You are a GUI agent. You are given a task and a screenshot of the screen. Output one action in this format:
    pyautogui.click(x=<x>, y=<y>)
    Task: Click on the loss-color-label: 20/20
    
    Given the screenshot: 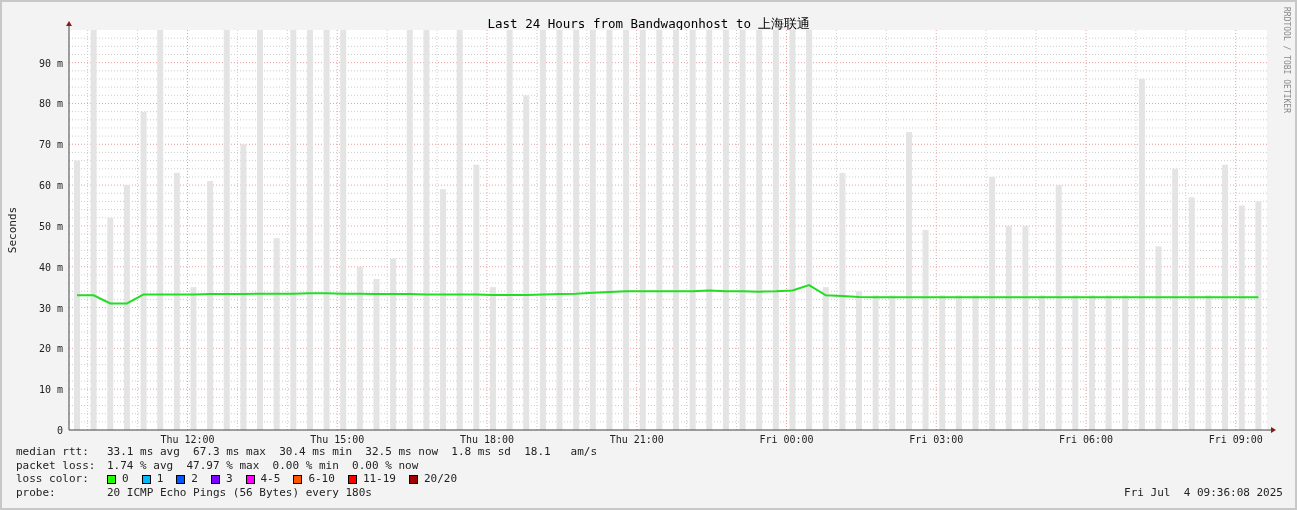 What is the action you would take?
    pyautogui.click(x=441, y=479)
    